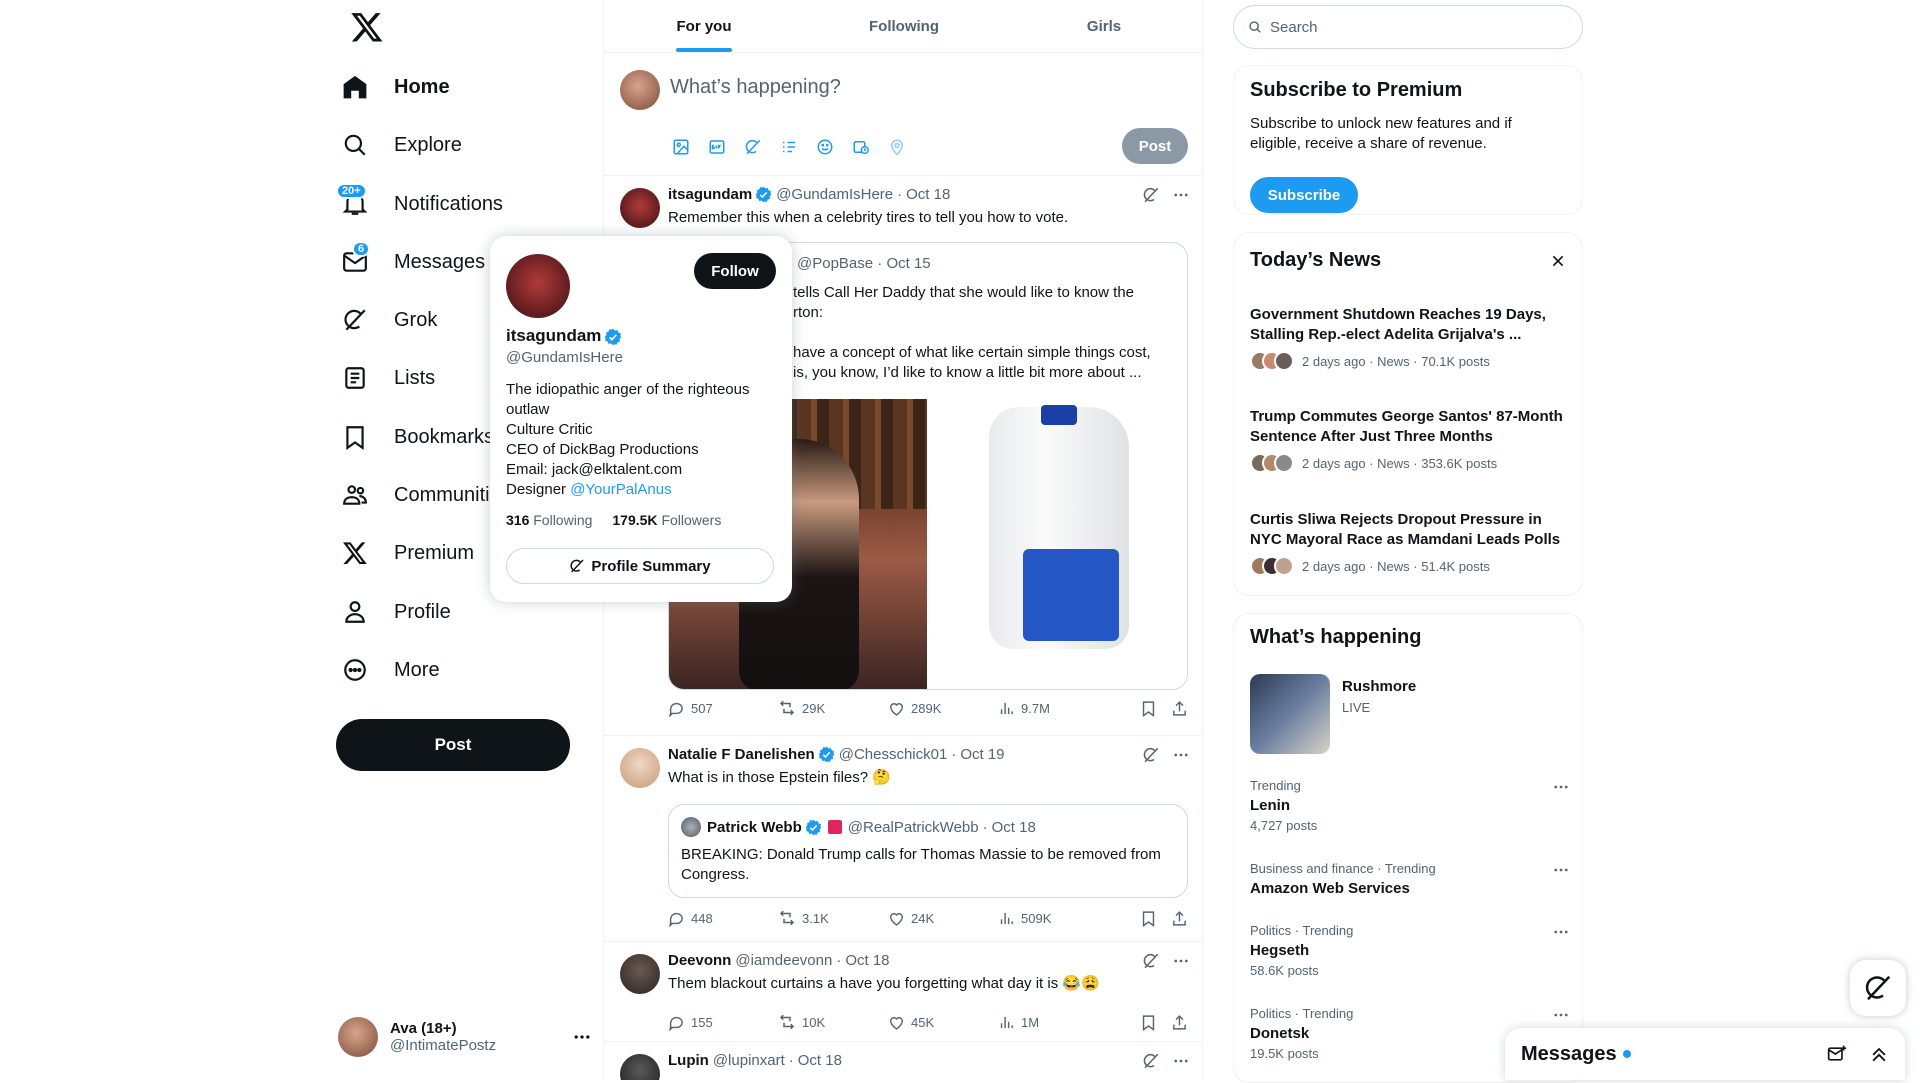 Image resolution: width=1920 pixels, height=1083 pixels. I want to click on trend-item: Trending Lenin 4,727 posts, so click(1410, 805).